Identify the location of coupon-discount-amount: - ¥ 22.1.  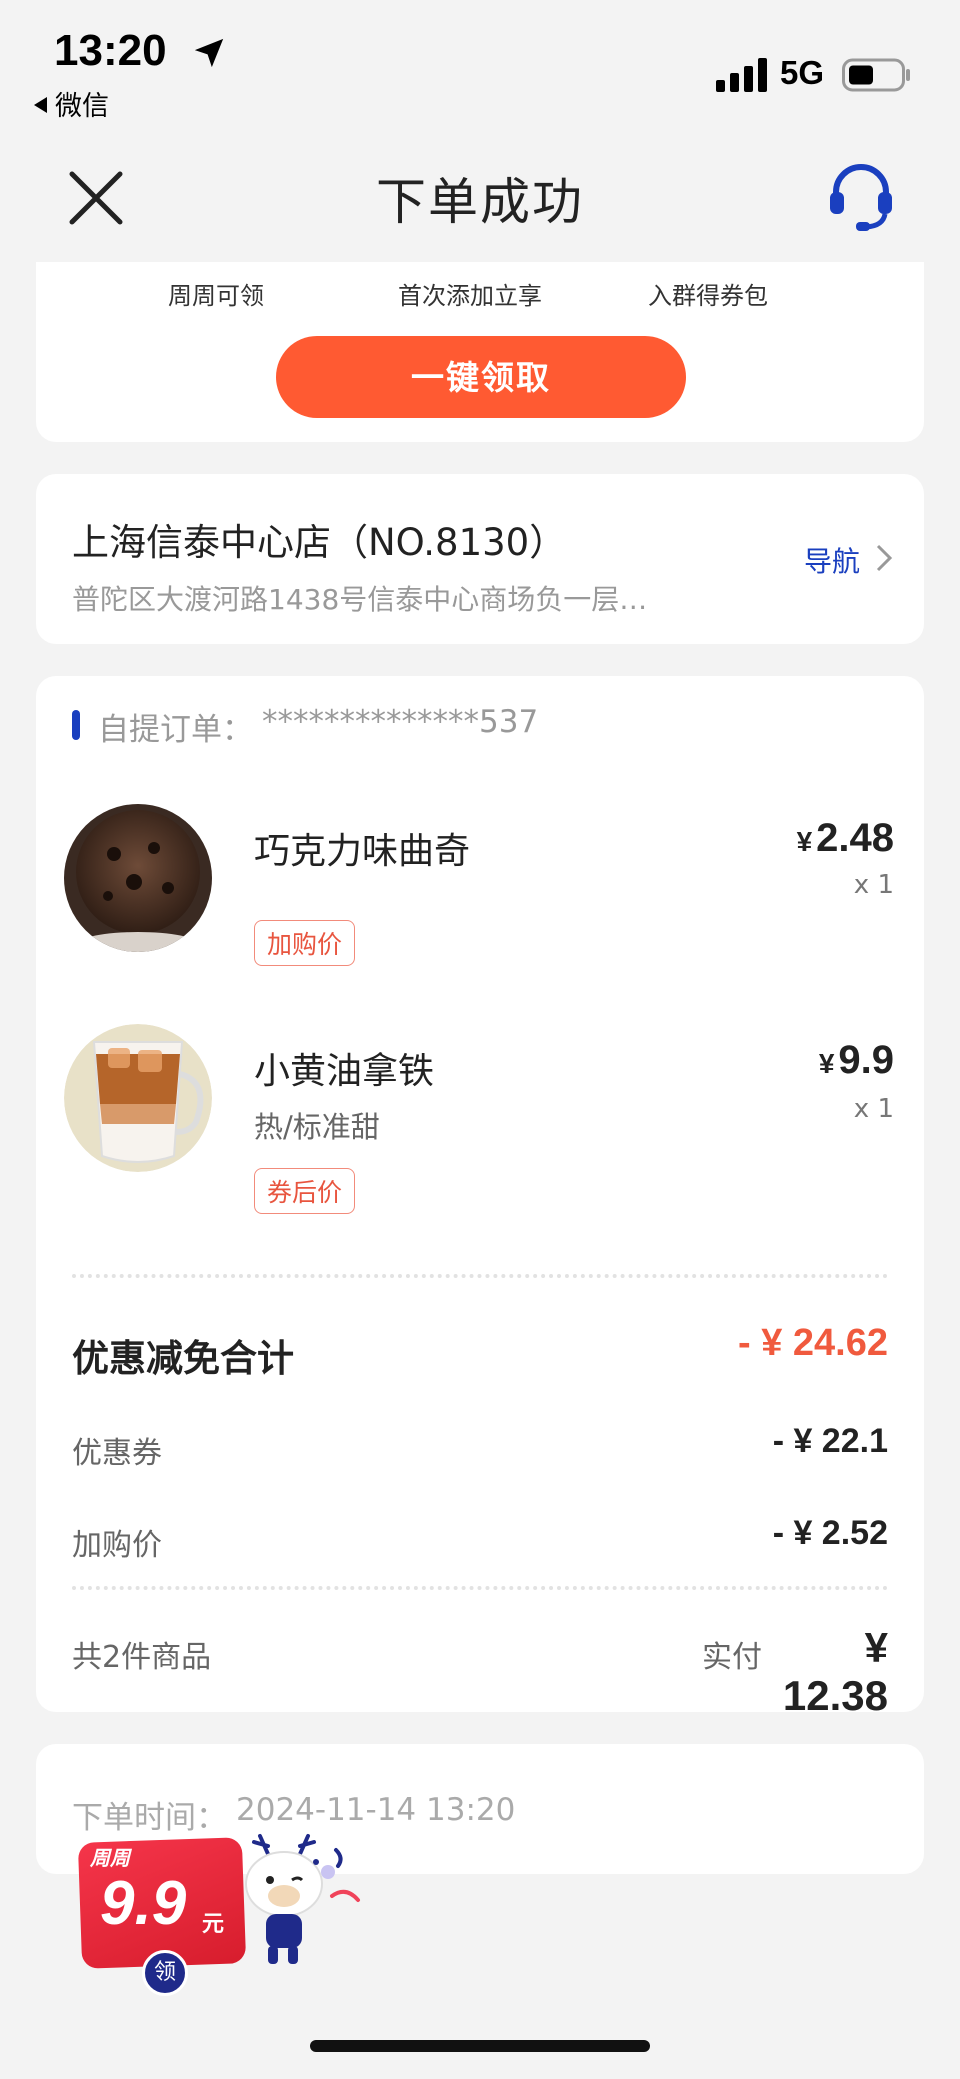
(830, 1441).